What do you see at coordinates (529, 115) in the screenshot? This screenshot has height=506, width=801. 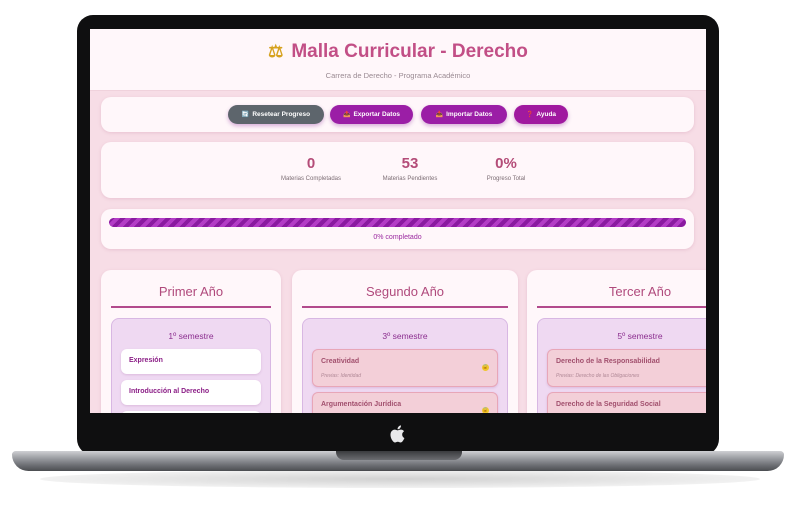 I see `help-icon: ❓` at bounding box center [529, 115].